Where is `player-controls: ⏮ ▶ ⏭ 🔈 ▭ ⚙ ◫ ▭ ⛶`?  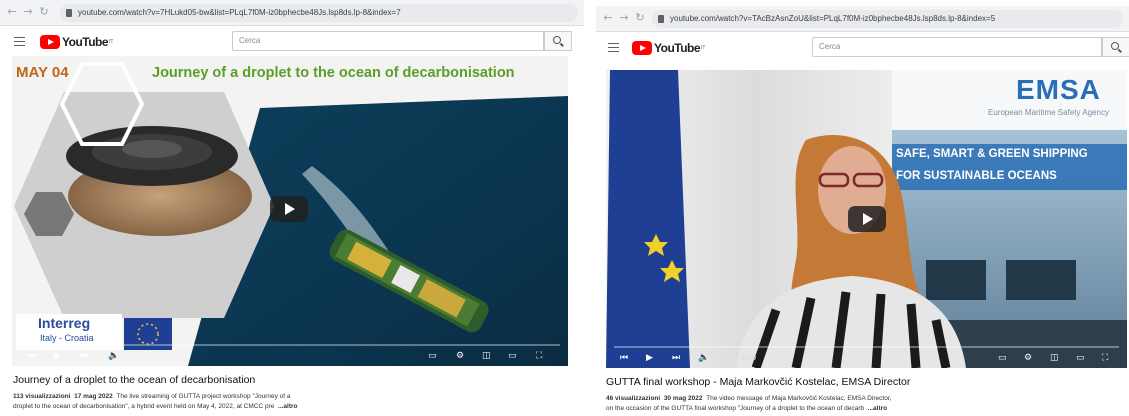 player-controls: ⏮ ▶ ⏭ 🔈 ▭ ⚙ ◫ ▭ ⛶ is located at coordinates (290, 354).